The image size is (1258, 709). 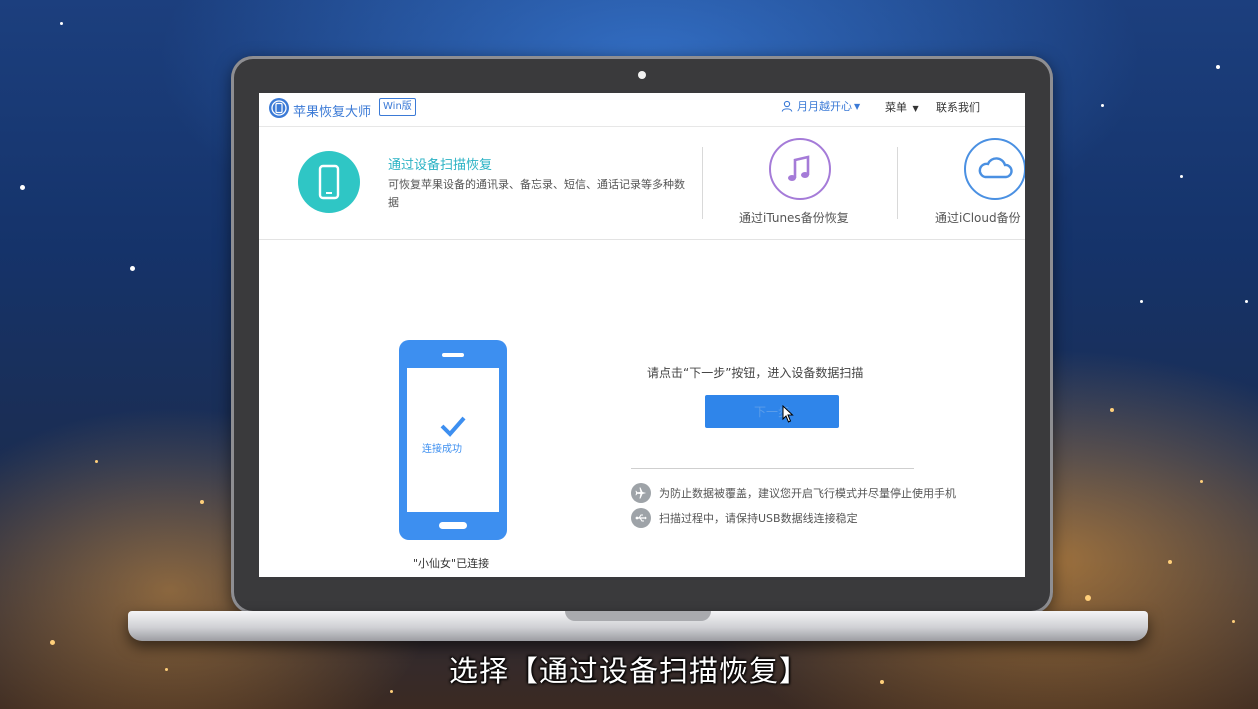 What do you see at coordinates (800, 169) in the screenshot?
I see `music-note-icon` at bounding box center [800, 169].